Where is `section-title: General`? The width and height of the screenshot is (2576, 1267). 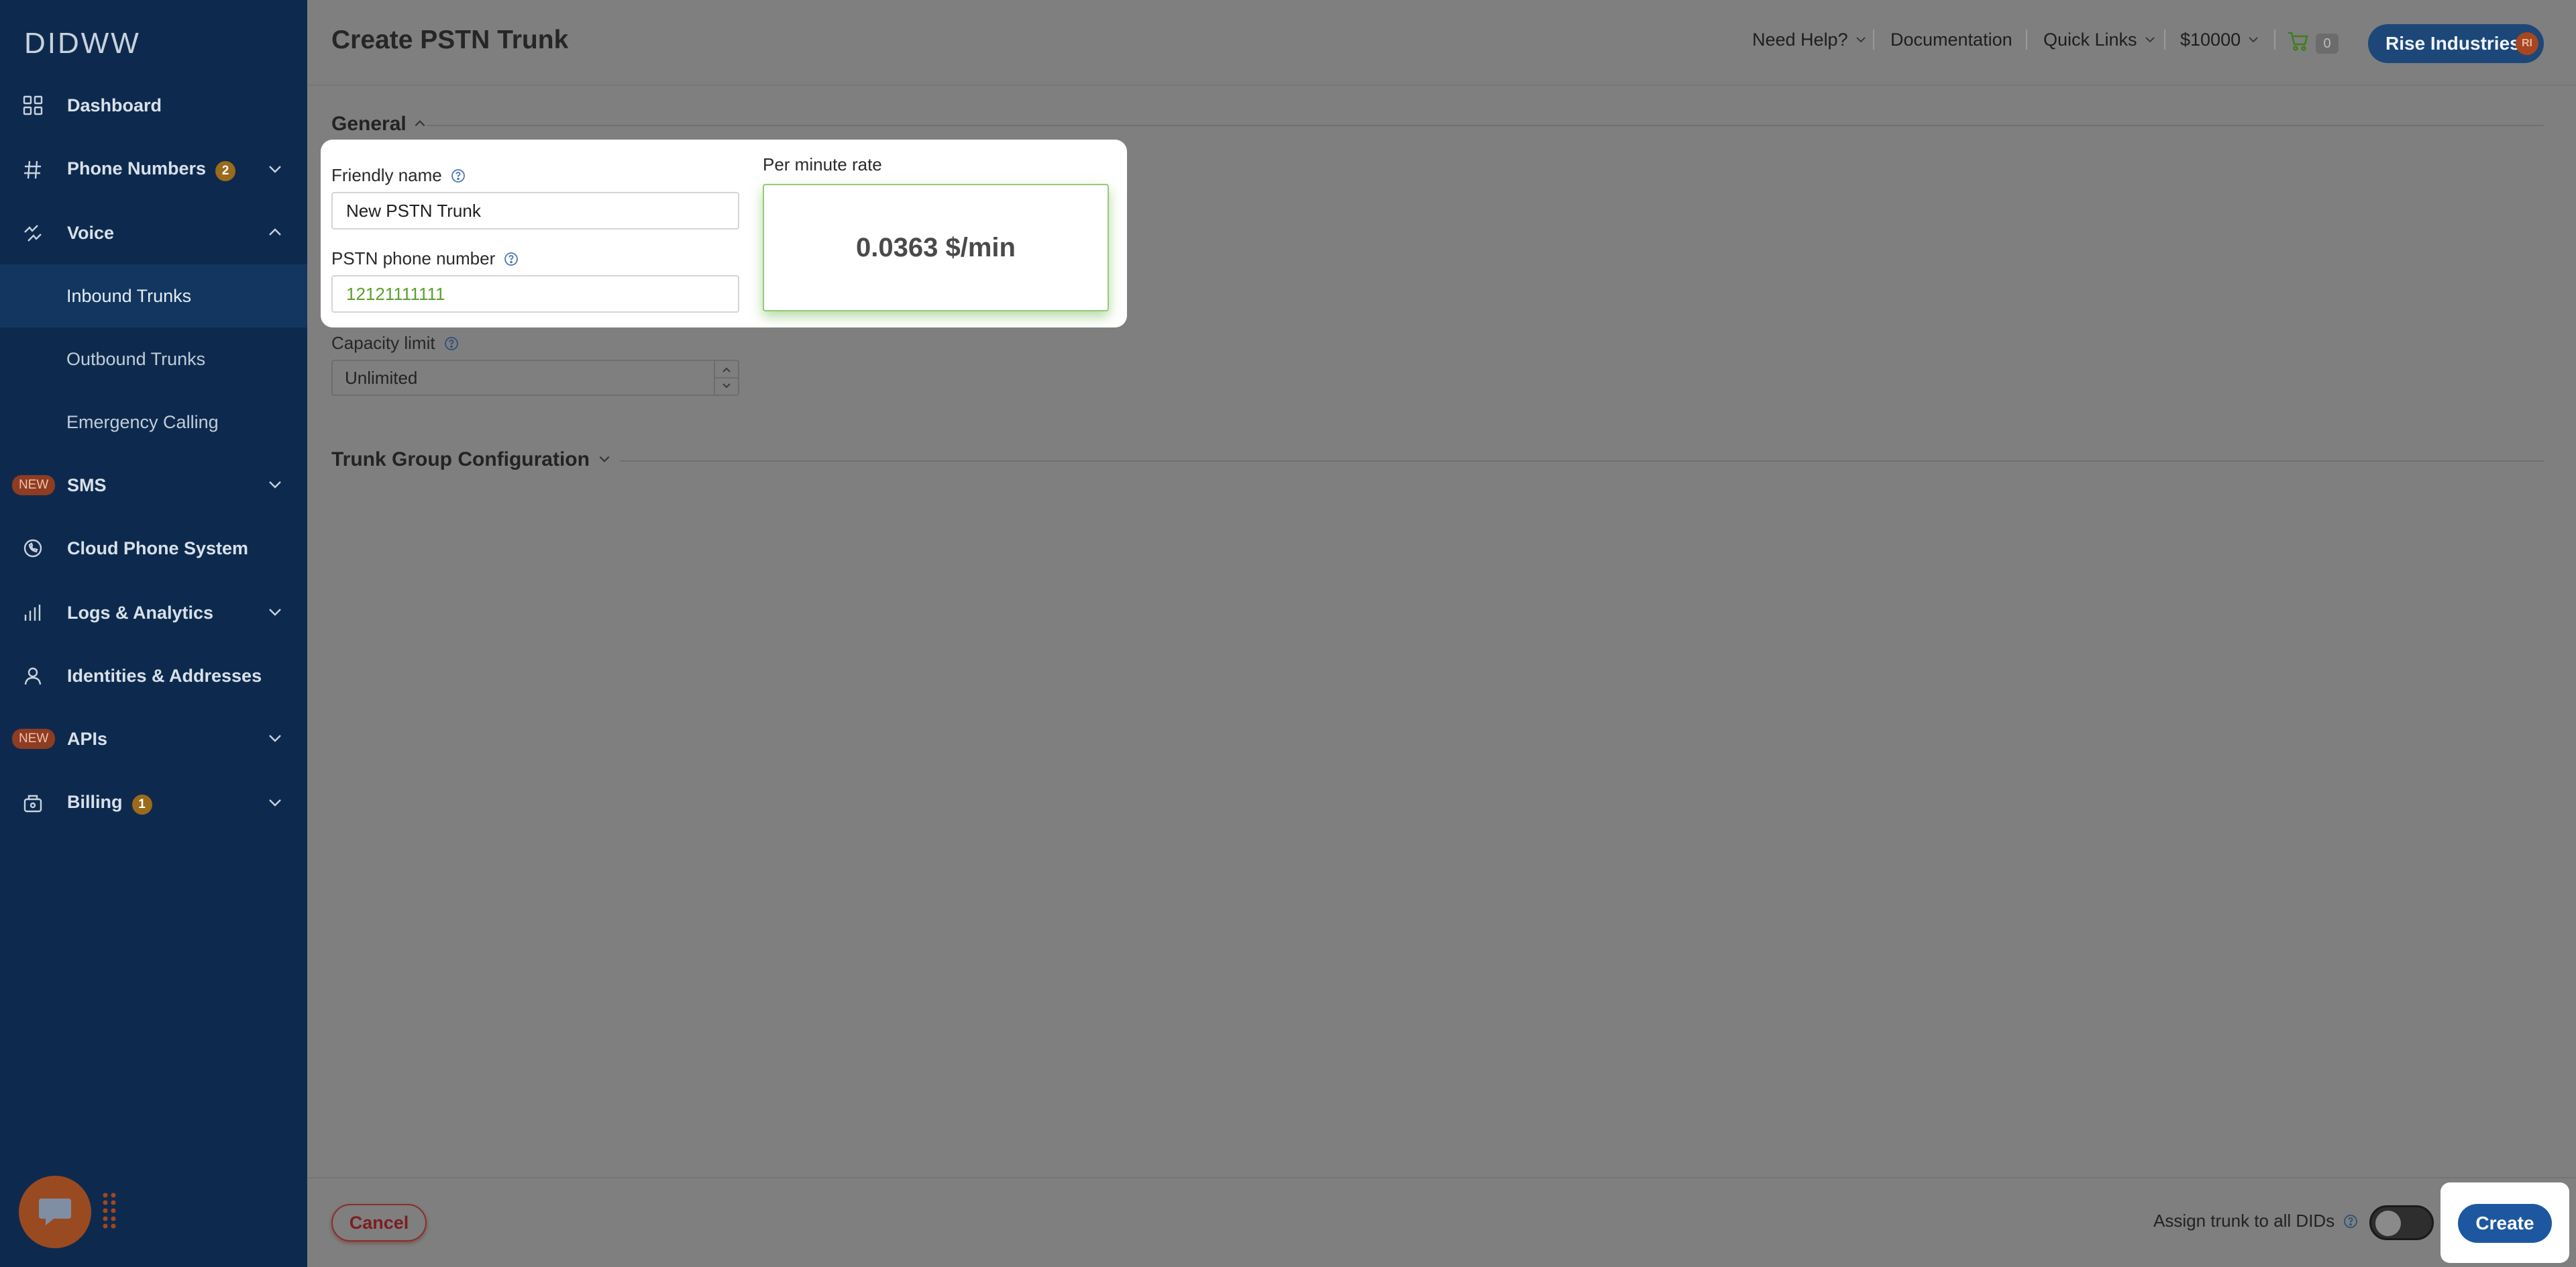 section-title: General is located at coordinates (369, 124).